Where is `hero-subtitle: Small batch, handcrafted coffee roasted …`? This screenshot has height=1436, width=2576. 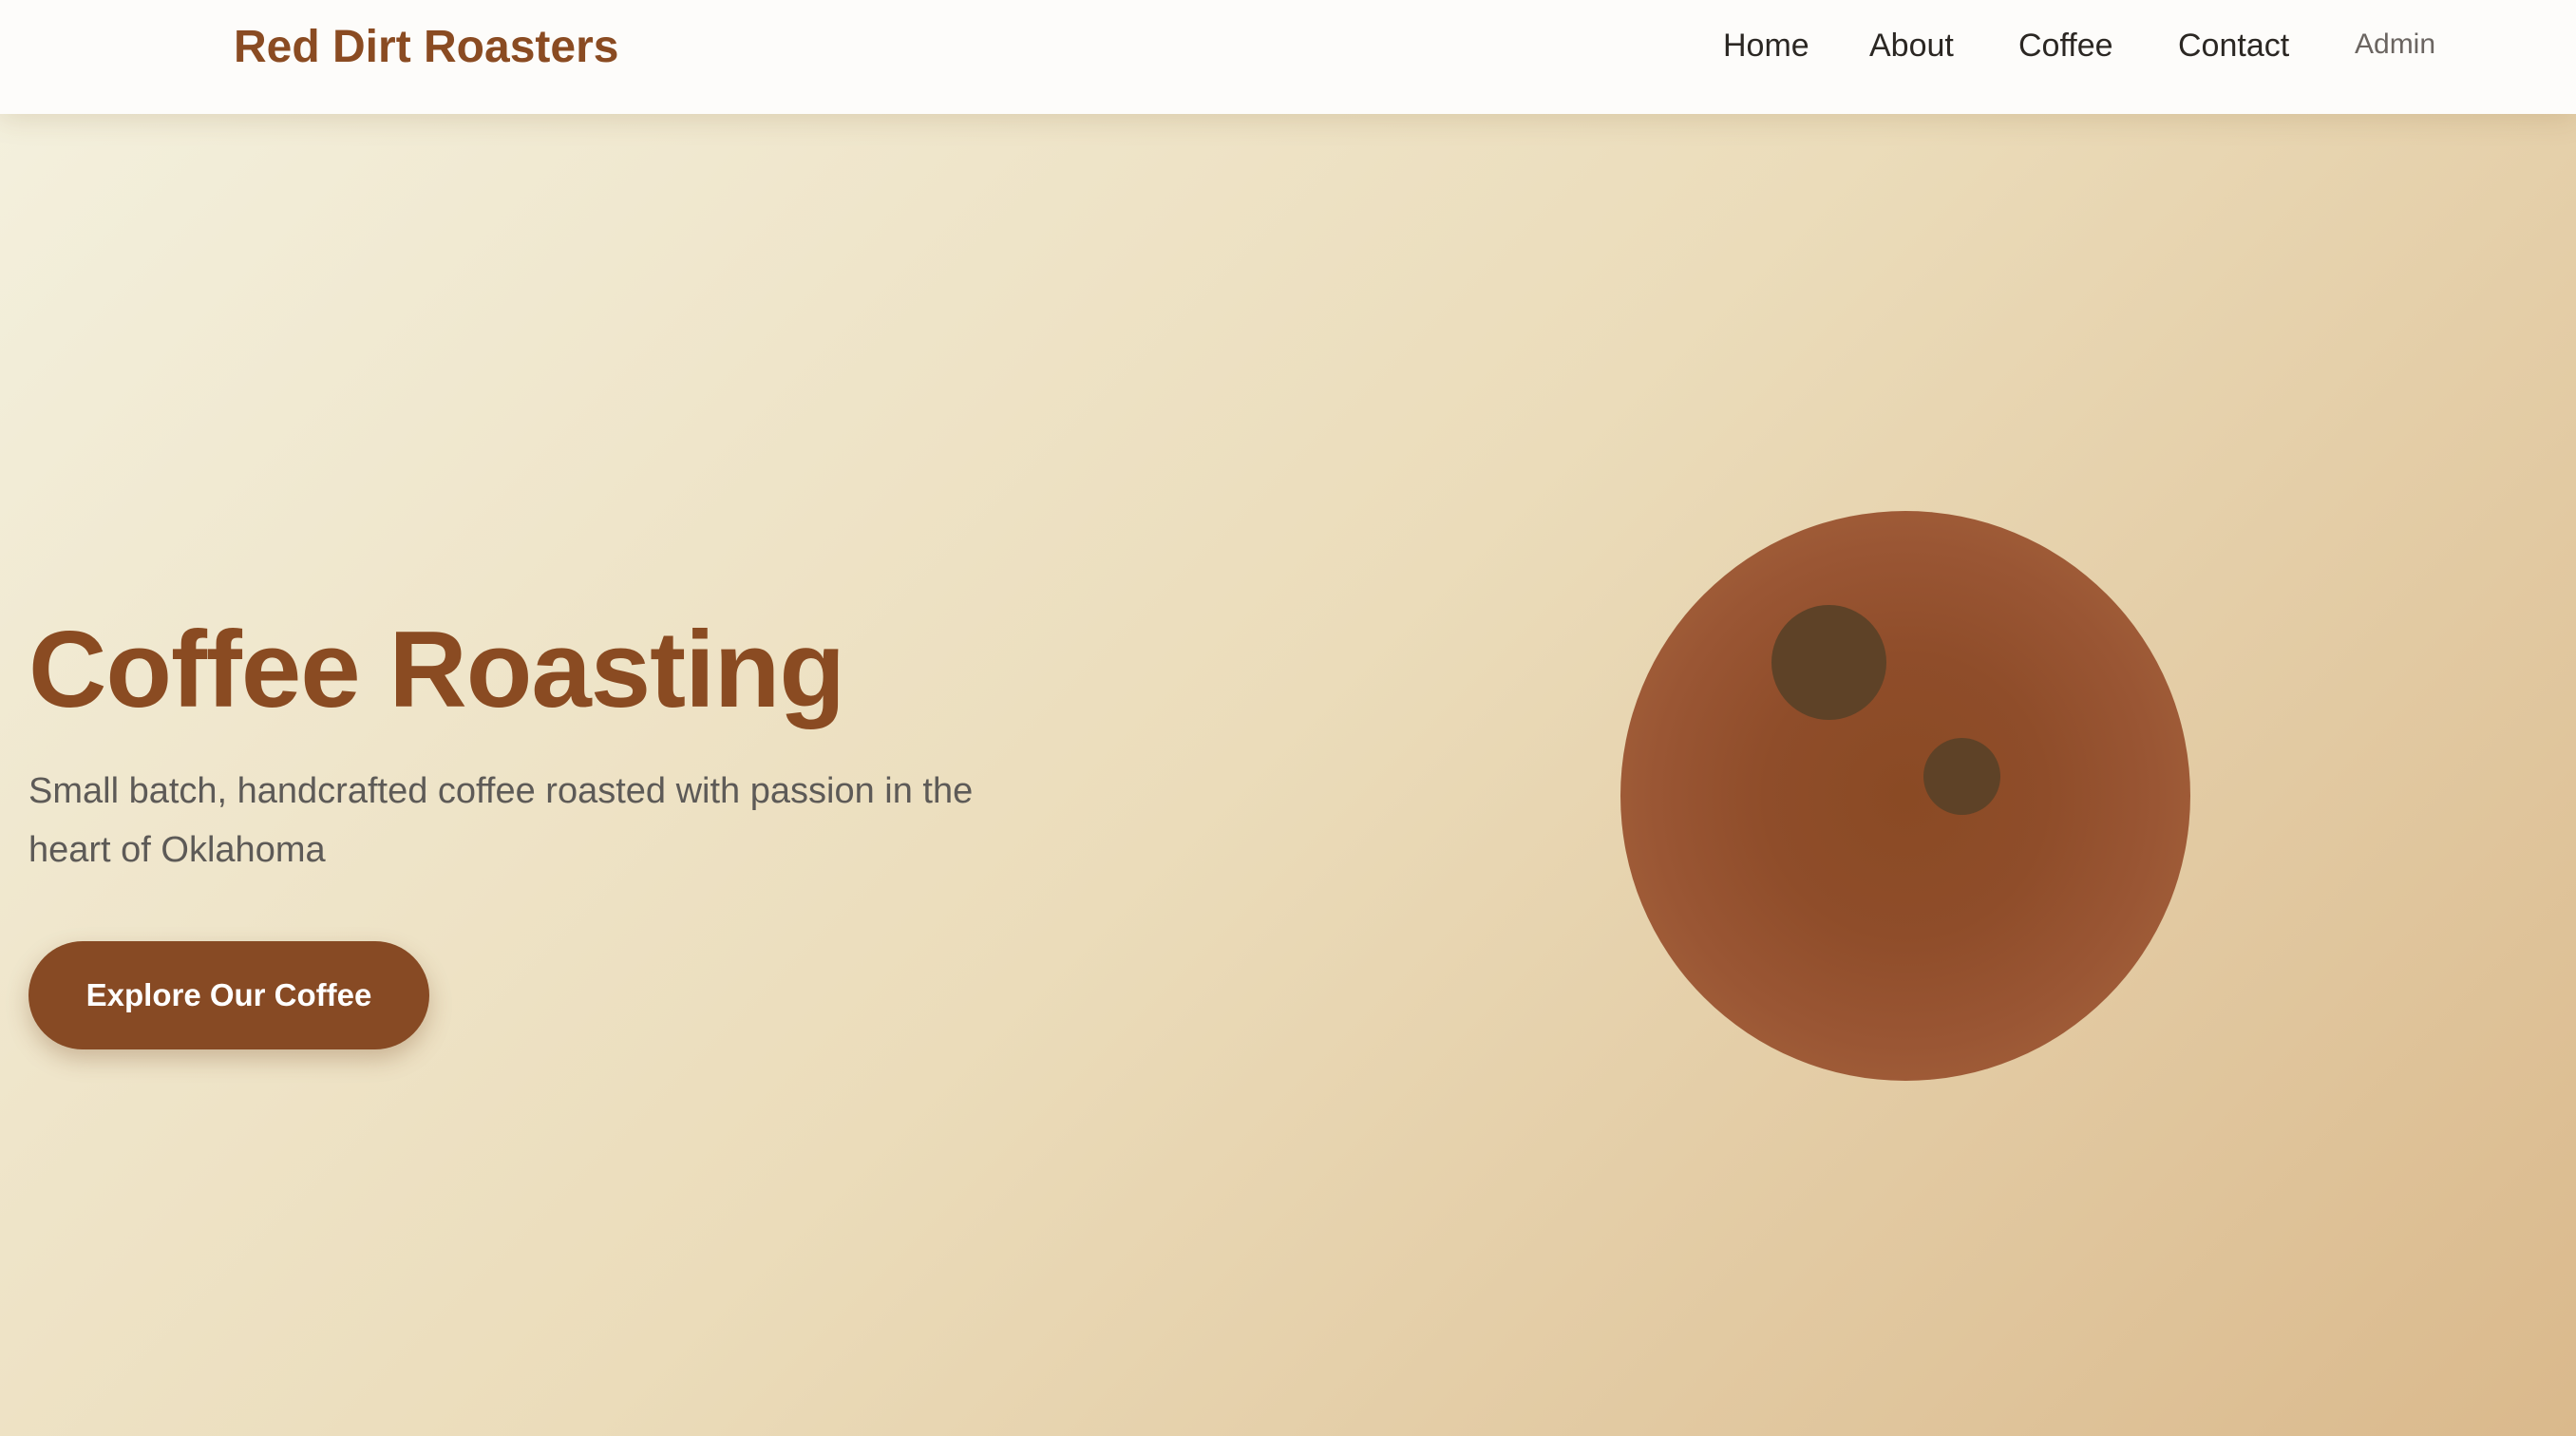
hero-subtitle: Small batch, handcrafted coffee roasted … is located at coordinates (501, 821).